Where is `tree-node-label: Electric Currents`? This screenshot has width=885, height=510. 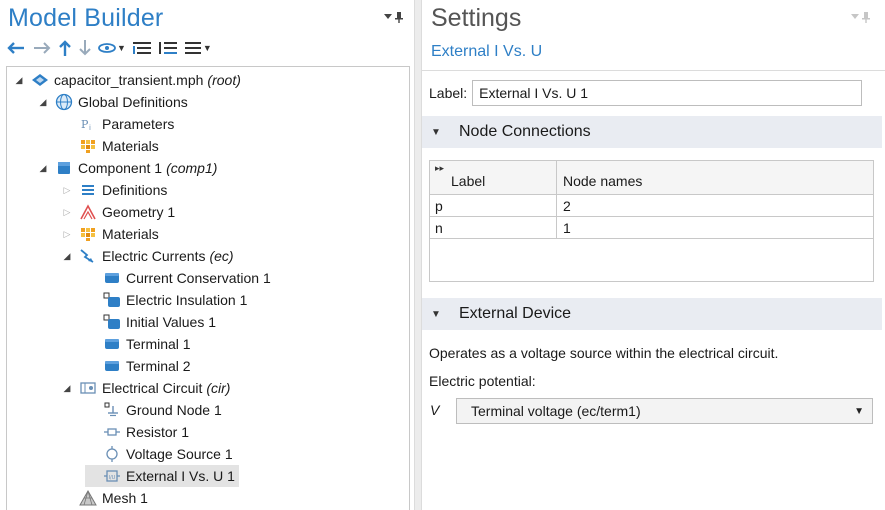 tree-node-label: Electric Currents is located at coordinates (154, 256).